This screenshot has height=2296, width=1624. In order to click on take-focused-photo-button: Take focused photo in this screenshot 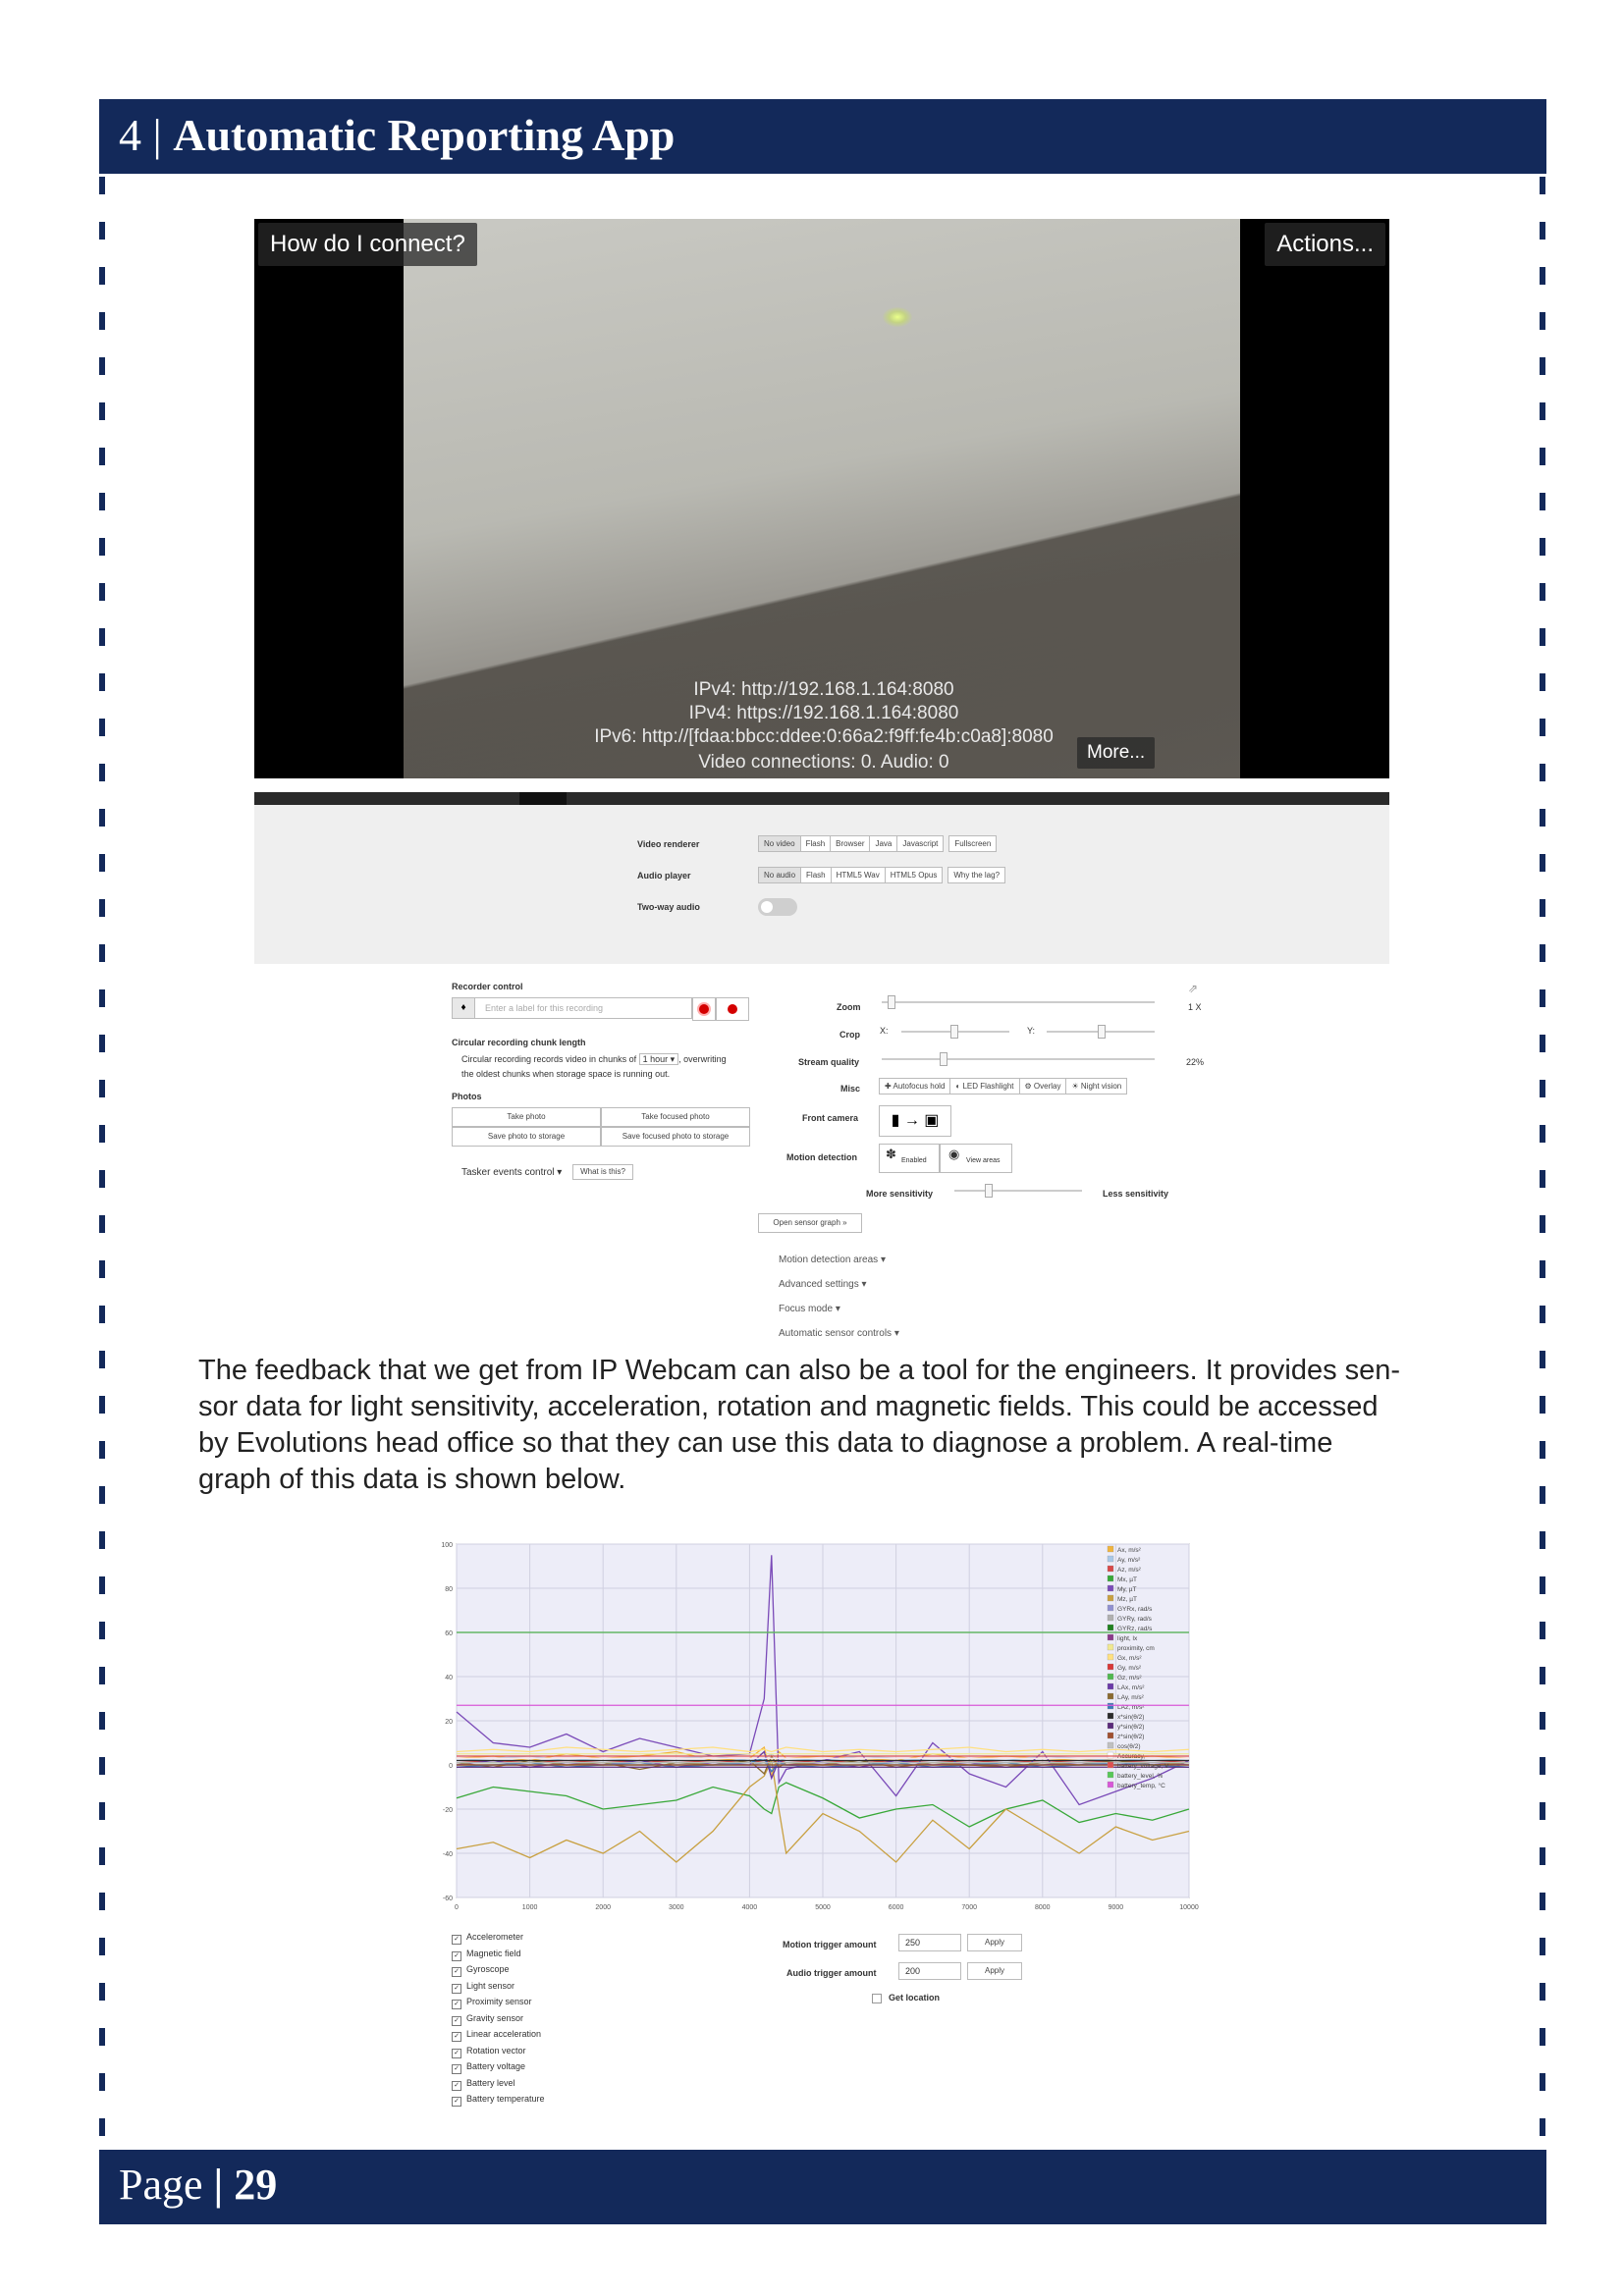, I will do `click(675, 1117)`.